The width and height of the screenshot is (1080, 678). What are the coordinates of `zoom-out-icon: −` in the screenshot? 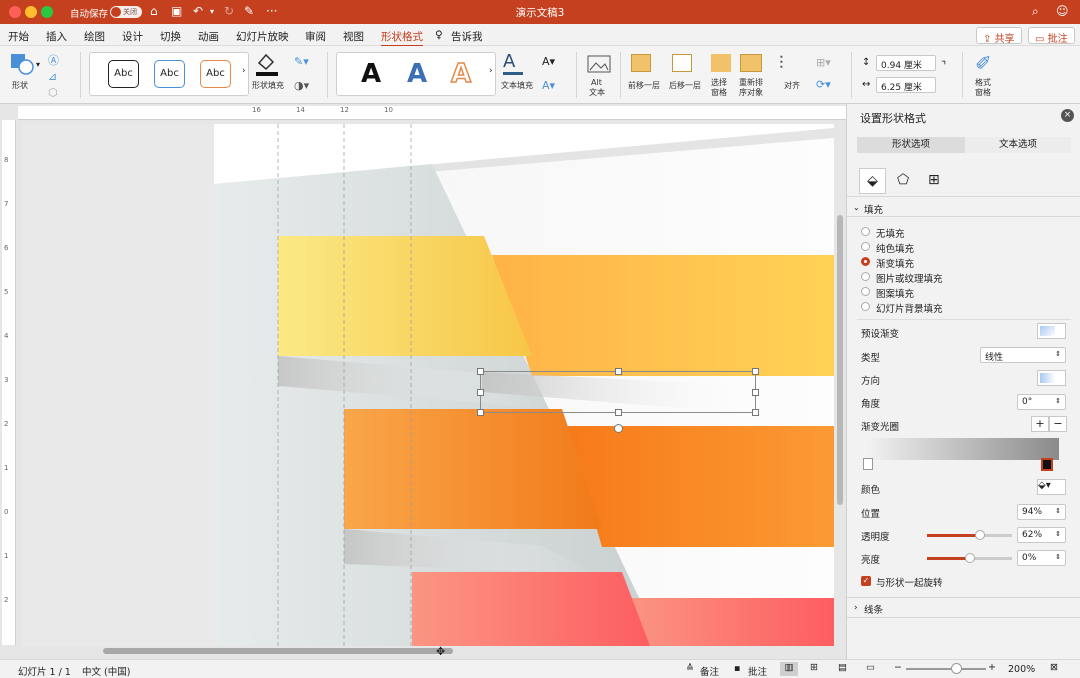 It's located at (898, 667).